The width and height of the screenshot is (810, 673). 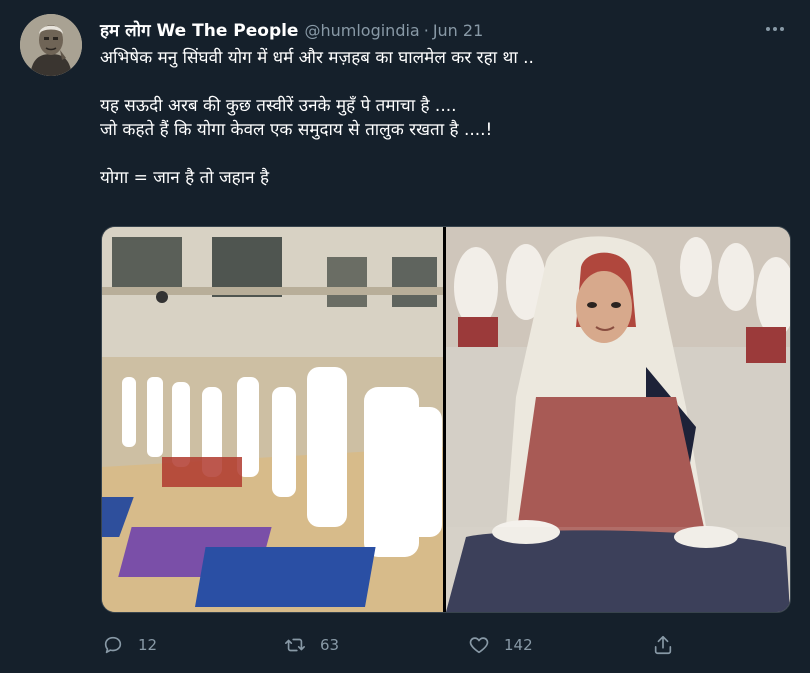 I want to click on heart-icon, so click(x=479, y=645).